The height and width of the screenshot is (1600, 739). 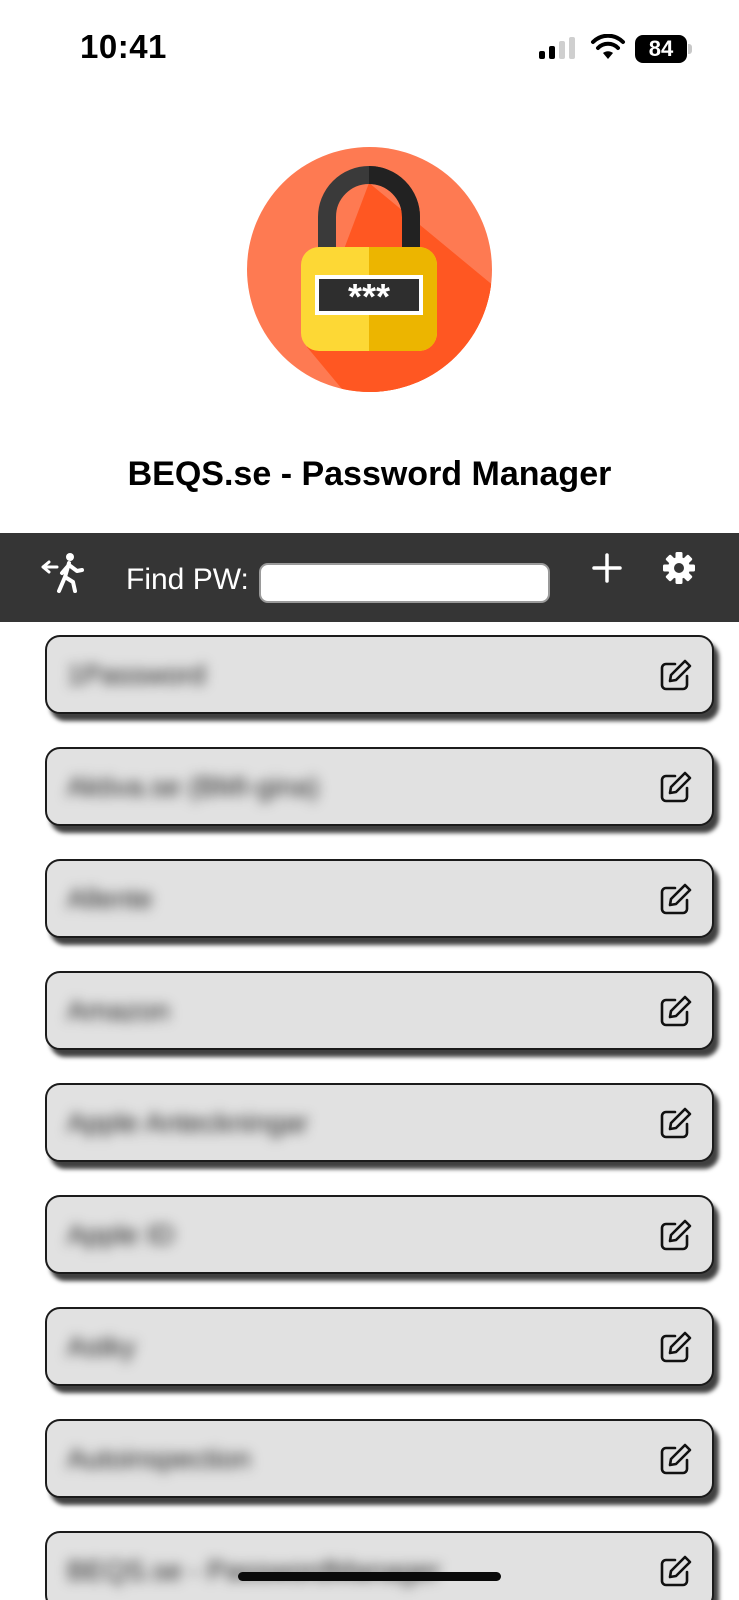 I want to click on battery-icon: 84, so click(x=664, y=49).